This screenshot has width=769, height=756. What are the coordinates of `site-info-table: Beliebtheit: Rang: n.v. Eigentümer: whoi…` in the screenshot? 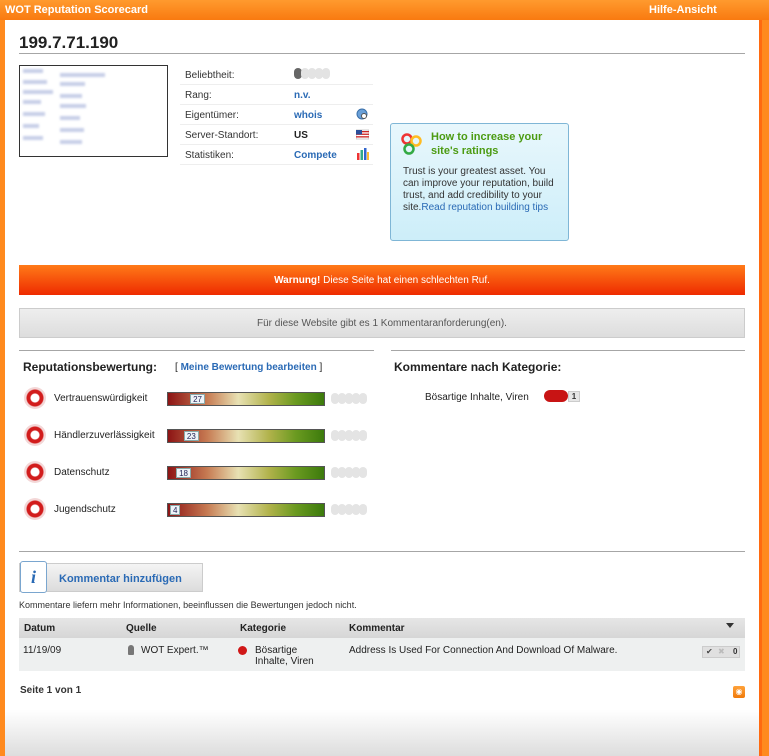 It's located at (276, 115).